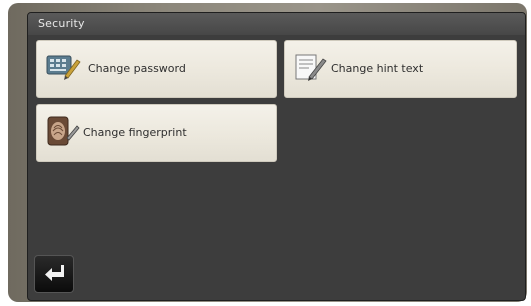 This screenshot has width=531, height=306. Describe the element at coordinates (63, 131) in the screenshot. I see `fingerprint-icon` at that location.